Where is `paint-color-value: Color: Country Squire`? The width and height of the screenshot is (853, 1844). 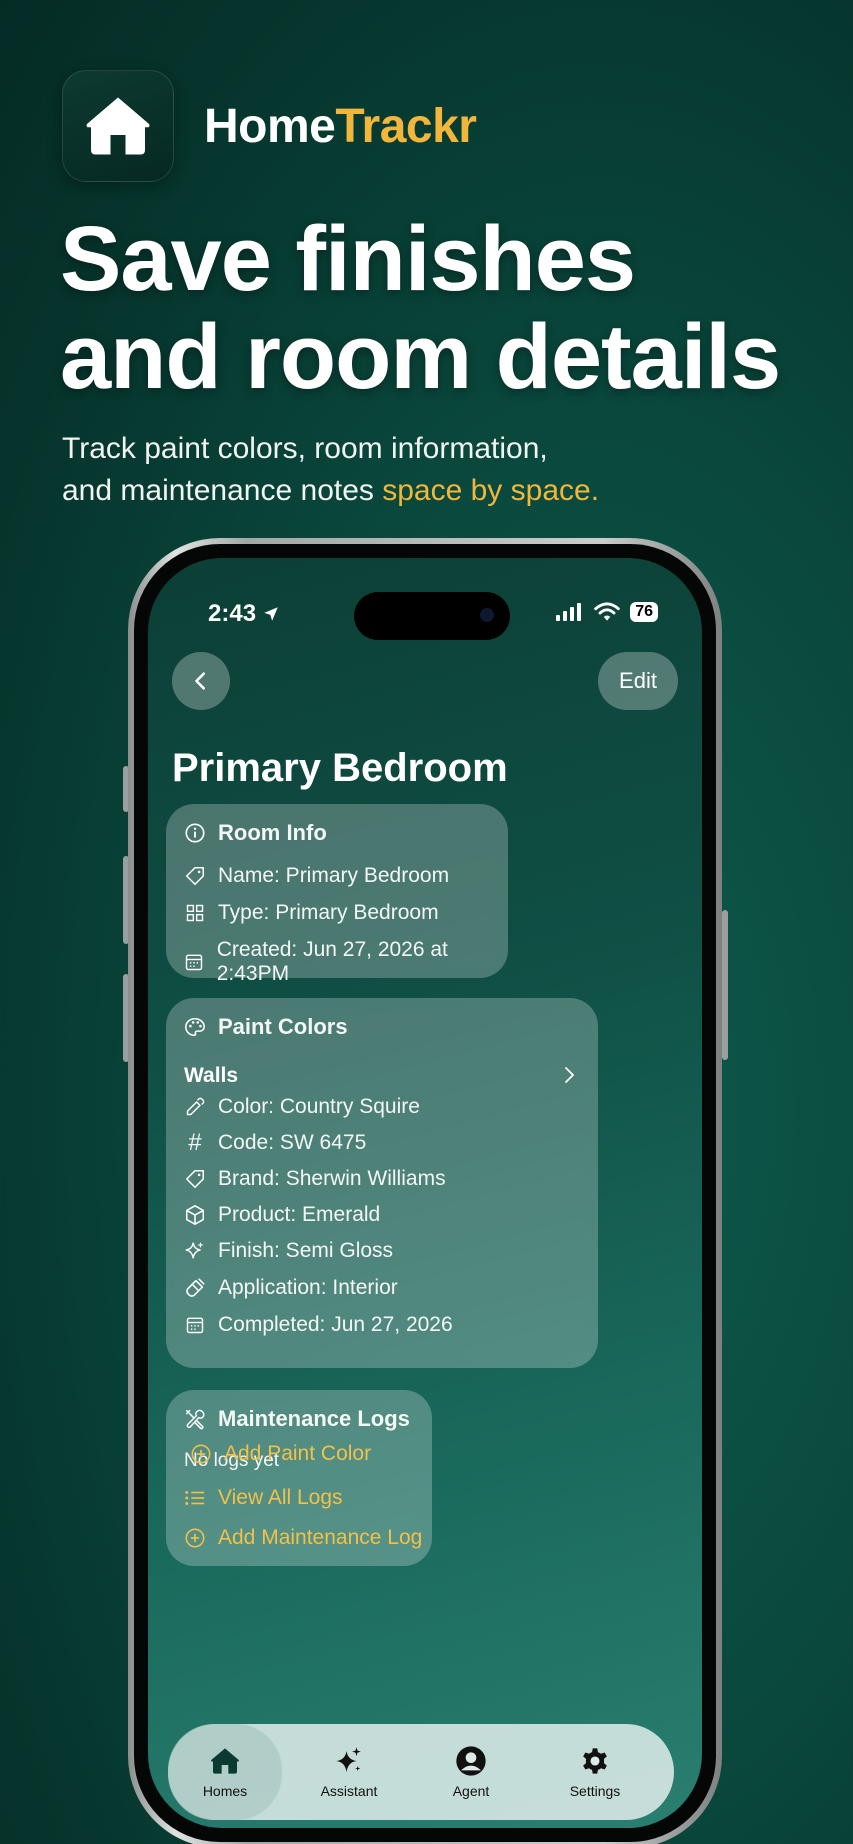 paint-color-value: Color: Country Squire is located at coordinates (319, 1106).